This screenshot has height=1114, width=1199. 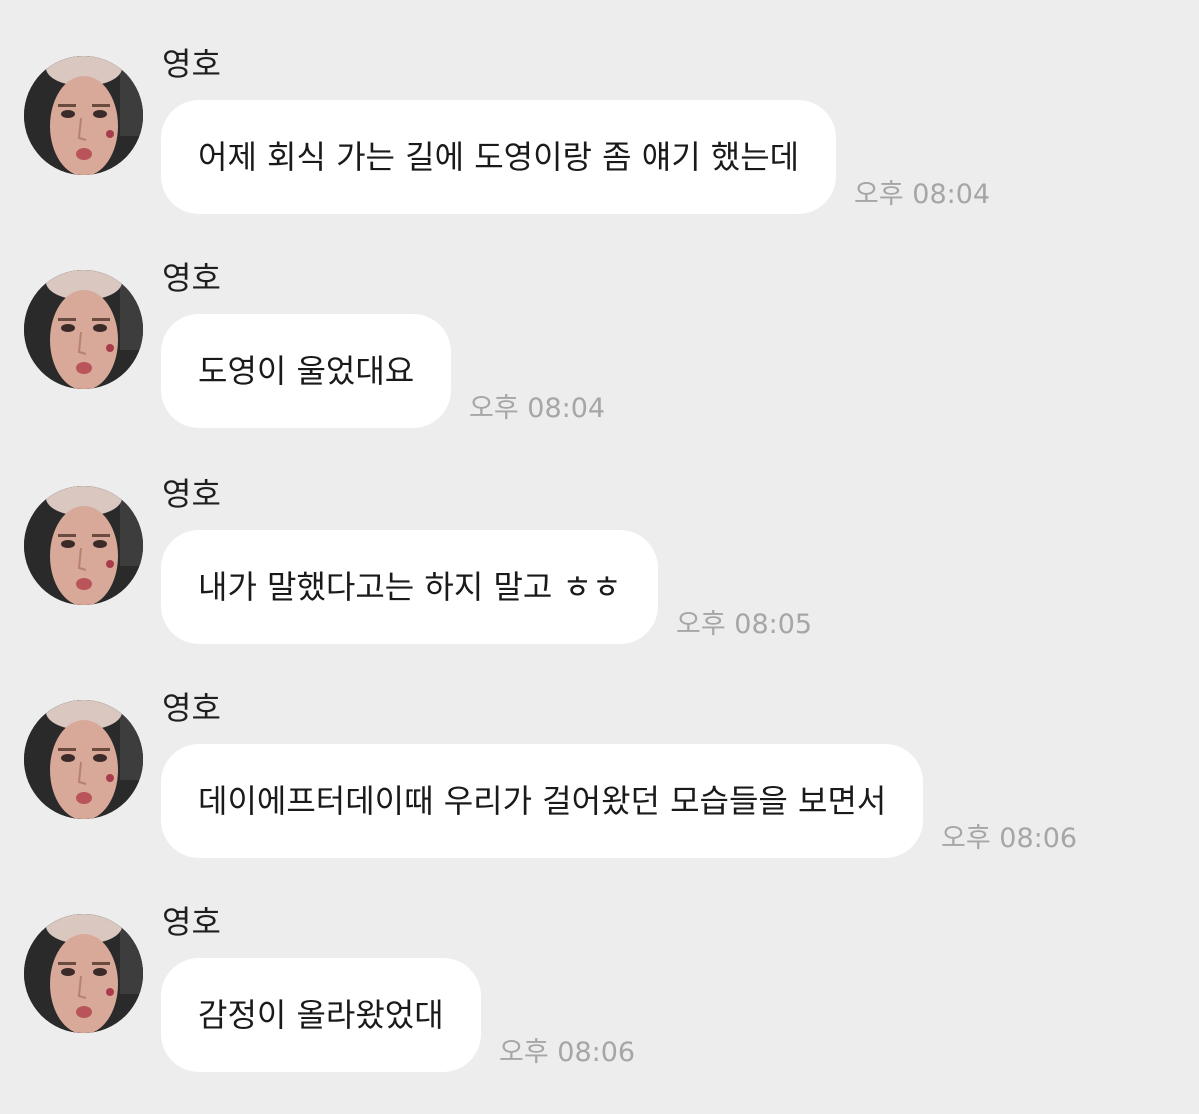 I want to click on message-bubble: 감정이 올라왔었대, so click(x=321, y=1015).